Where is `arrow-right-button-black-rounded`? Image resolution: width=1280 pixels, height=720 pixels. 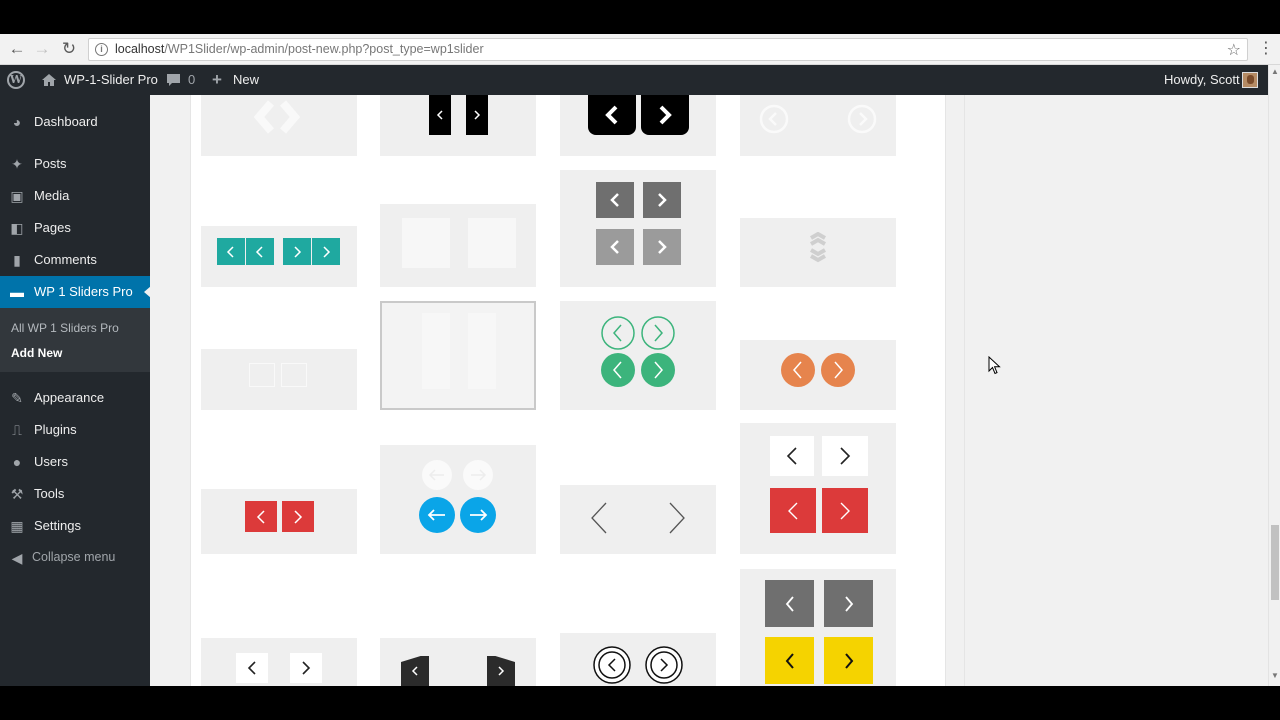 arrow-right-button-black-rounded is located at coordinates (665, 115).